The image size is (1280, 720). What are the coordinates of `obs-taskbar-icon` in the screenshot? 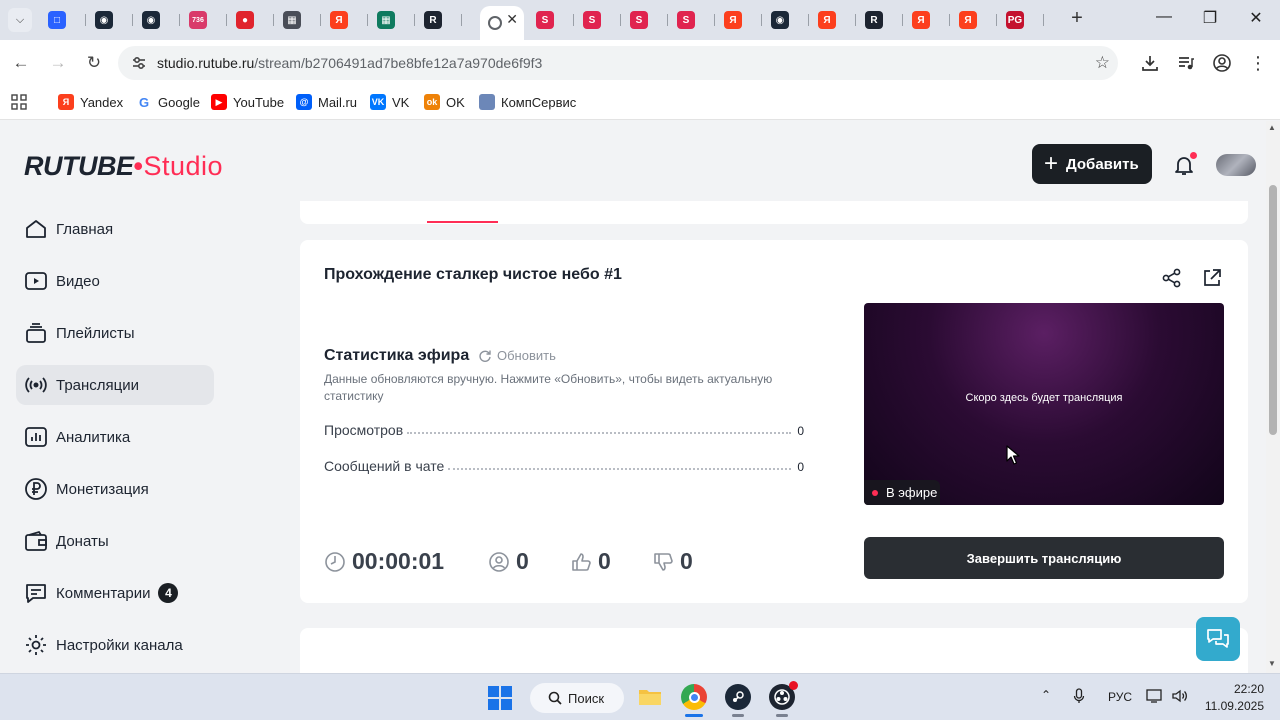 It's located at (783, 699).